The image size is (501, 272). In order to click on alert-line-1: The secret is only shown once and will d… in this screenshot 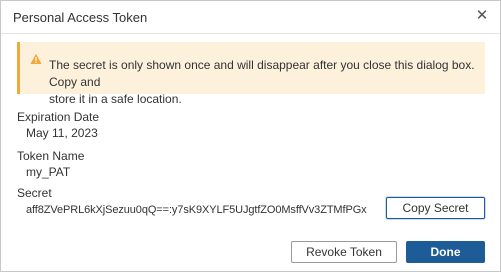, I will do `click(262, 73)`.